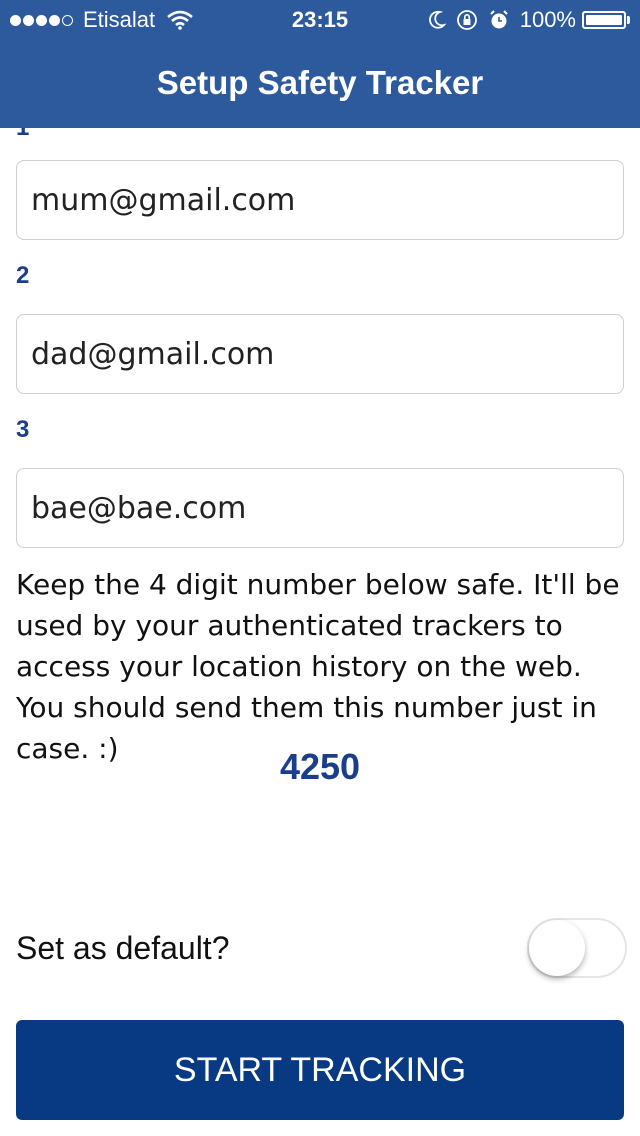  Describe the element at coordinates (22, 135) in the screenshot. I see `contact-label-1: 1` at that location.